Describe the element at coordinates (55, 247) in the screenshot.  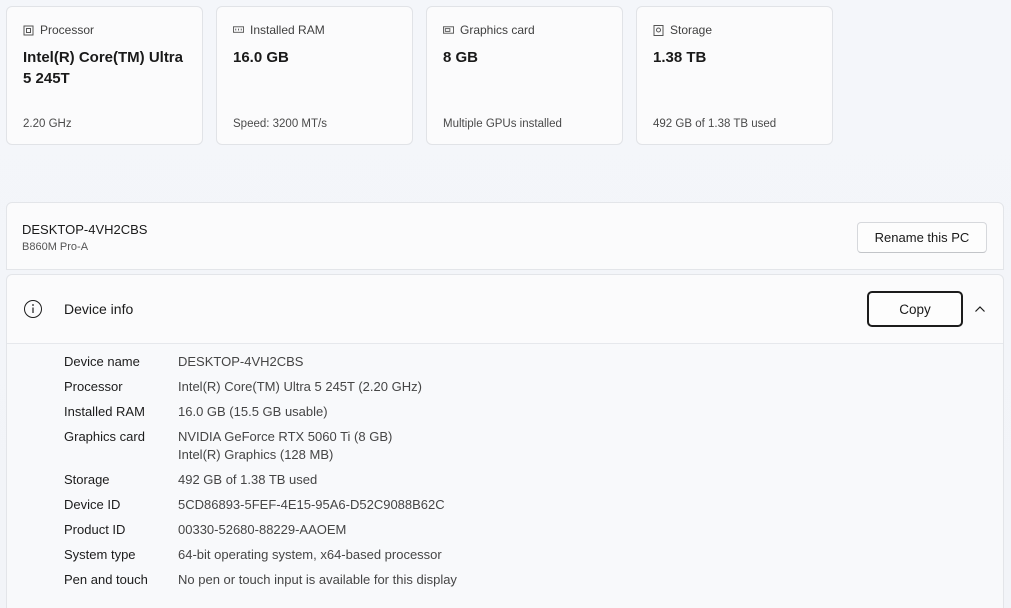
I see `pc-model: B860M Pro-A` at that location.